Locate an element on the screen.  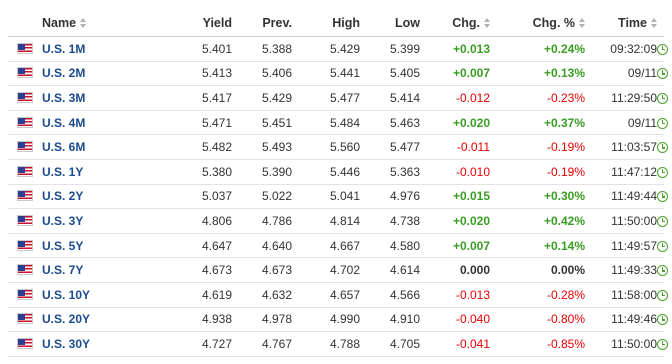
chg-pct-cell: 0.00% is located at coordinates (537, 270).